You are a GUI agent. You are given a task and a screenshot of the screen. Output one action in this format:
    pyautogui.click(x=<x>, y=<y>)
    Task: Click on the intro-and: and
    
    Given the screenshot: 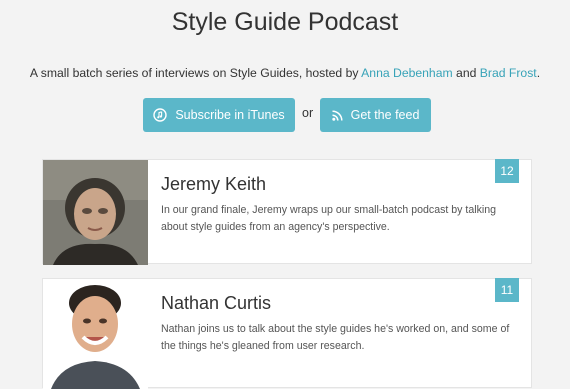 What is the action you would take?
    pyautogui.click(x=466, y=73)
    